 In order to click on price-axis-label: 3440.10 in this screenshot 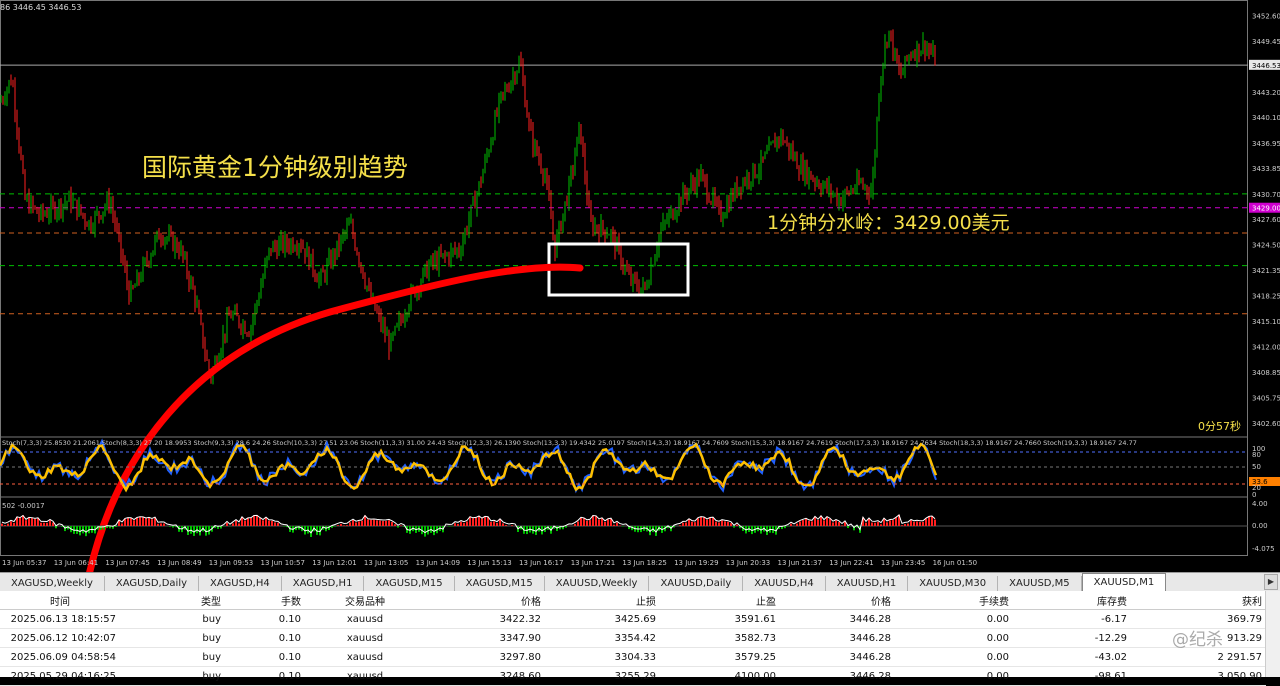, I will do `click(1266, 118)`.